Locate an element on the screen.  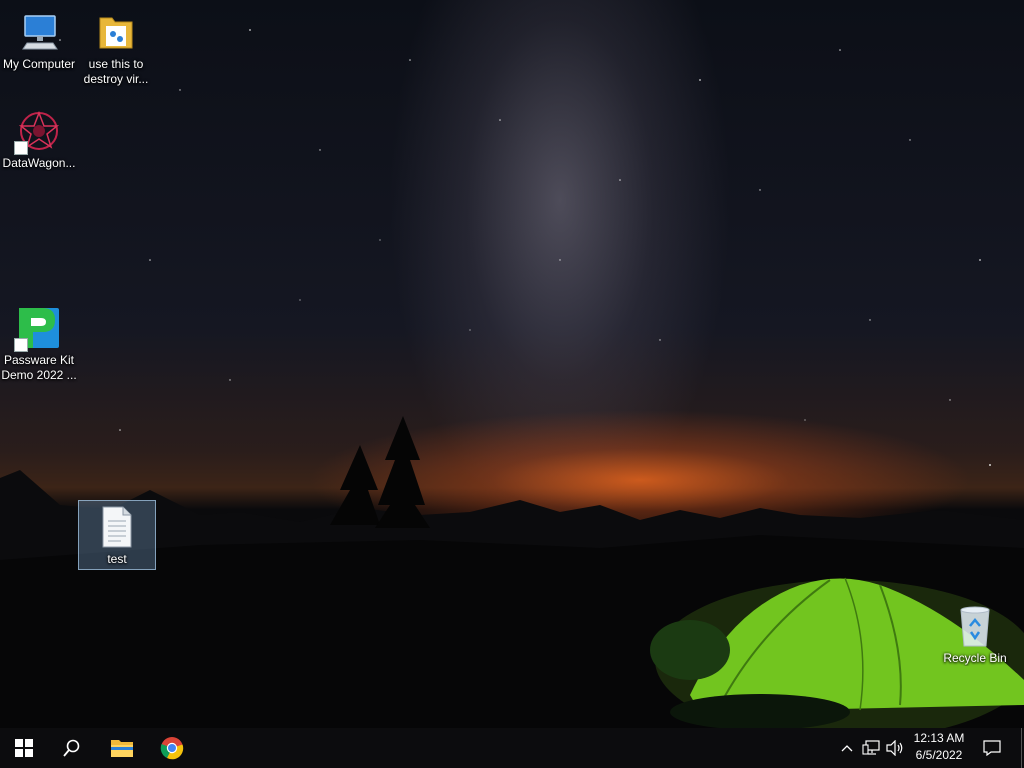
chrome-button is located at coordinates (172, 748).